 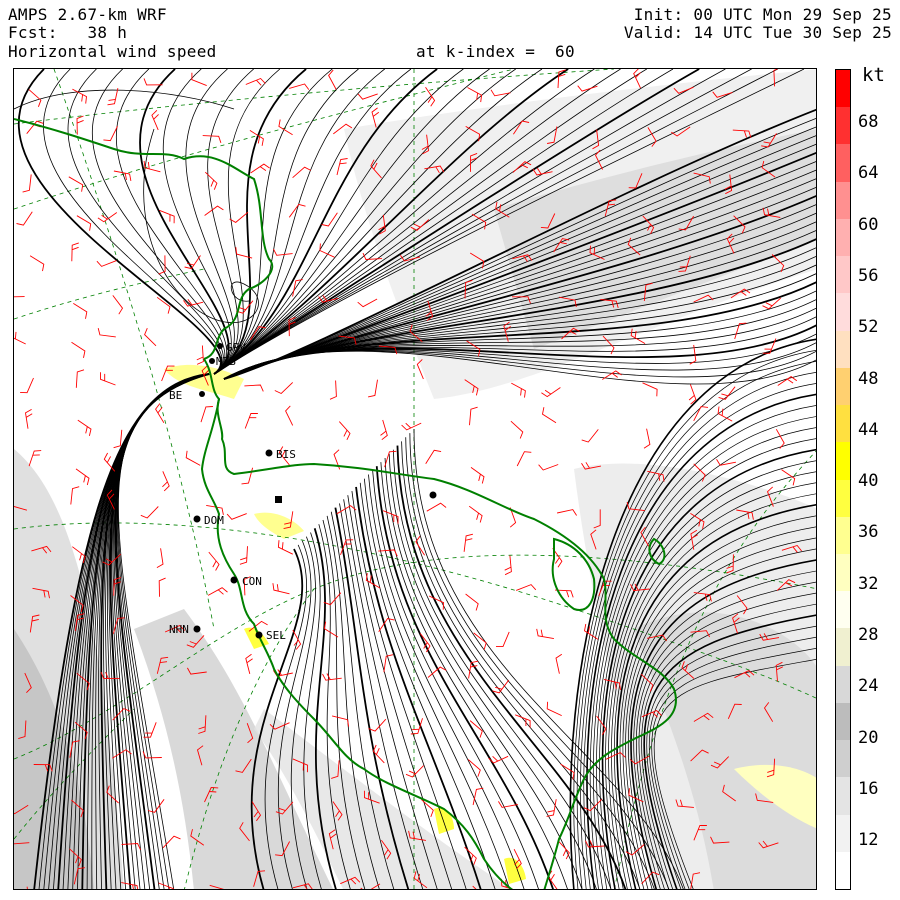 I want to click on station-label-con: CON, so click(x=252, y=581).